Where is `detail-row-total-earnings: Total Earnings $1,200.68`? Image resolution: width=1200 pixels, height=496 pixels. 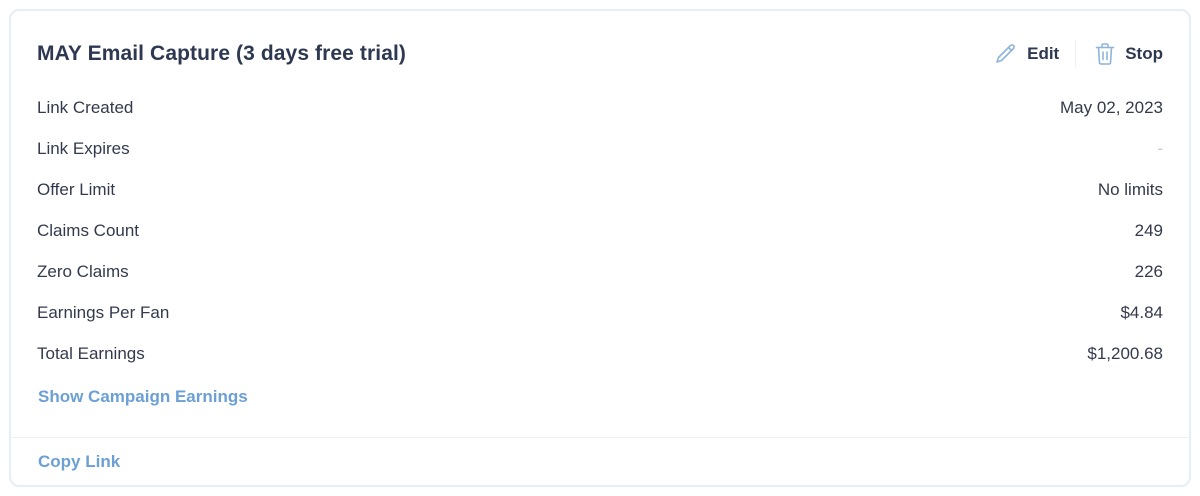 detail-row-total-earnings: Total Earnings $1,200.68 is located at coordinates (600, 353).